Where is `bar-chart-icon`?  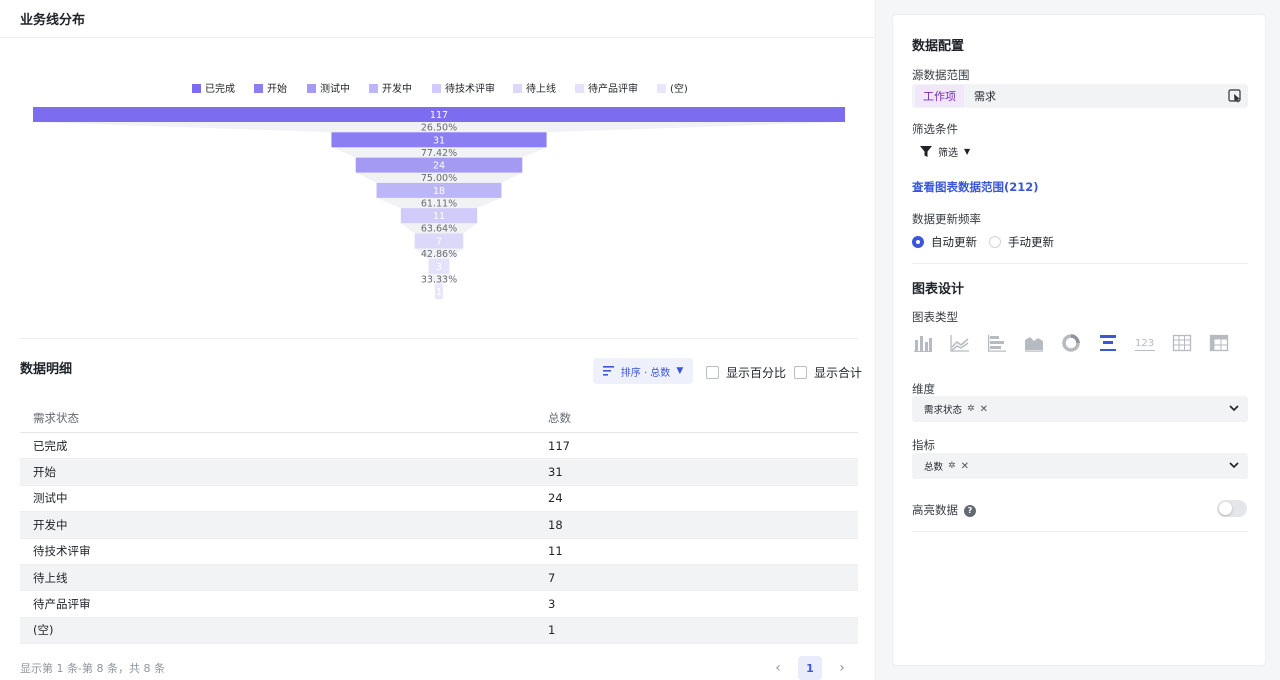 bar-chart-icon is located at coordinates (923, 343).